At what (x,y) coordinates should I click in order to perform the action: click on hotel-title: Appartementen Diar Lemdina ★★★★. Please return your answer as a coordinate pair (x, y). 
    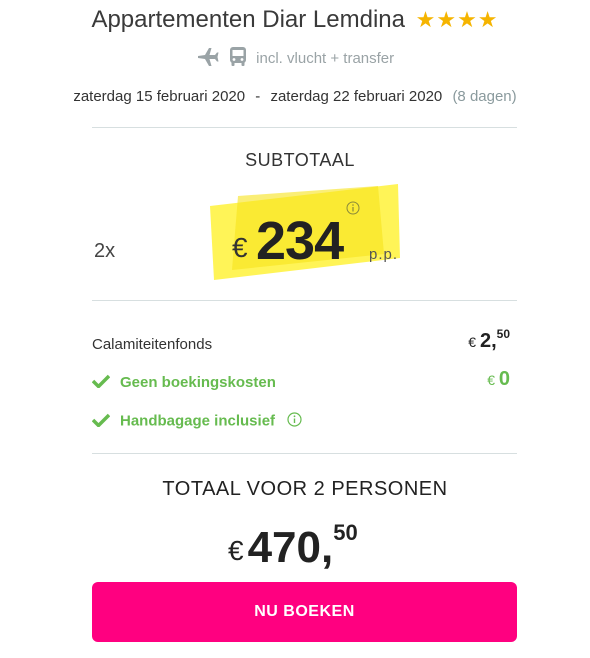
    Looking at the image, I should click on (295, 20).